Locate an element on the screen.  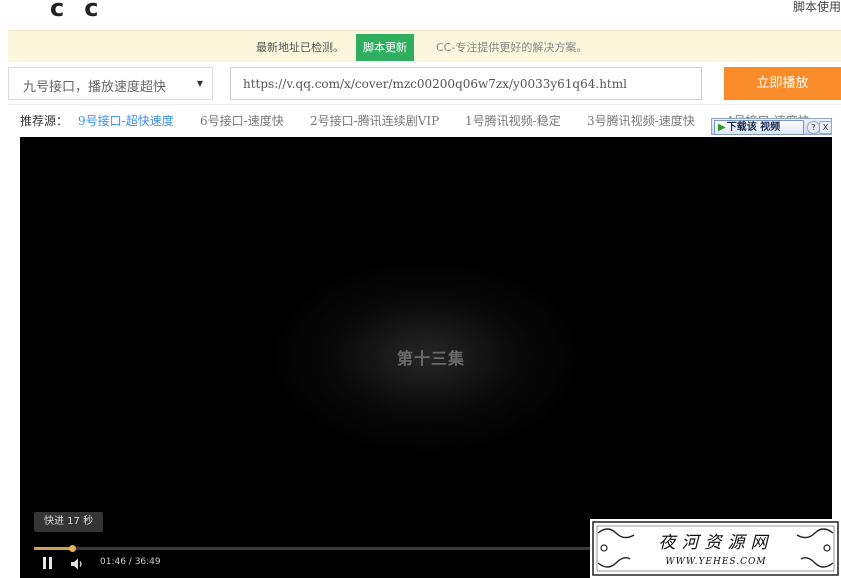
interface-select: 九号接口，播放速度超快 ▼ is located at coordinates (110, 83).